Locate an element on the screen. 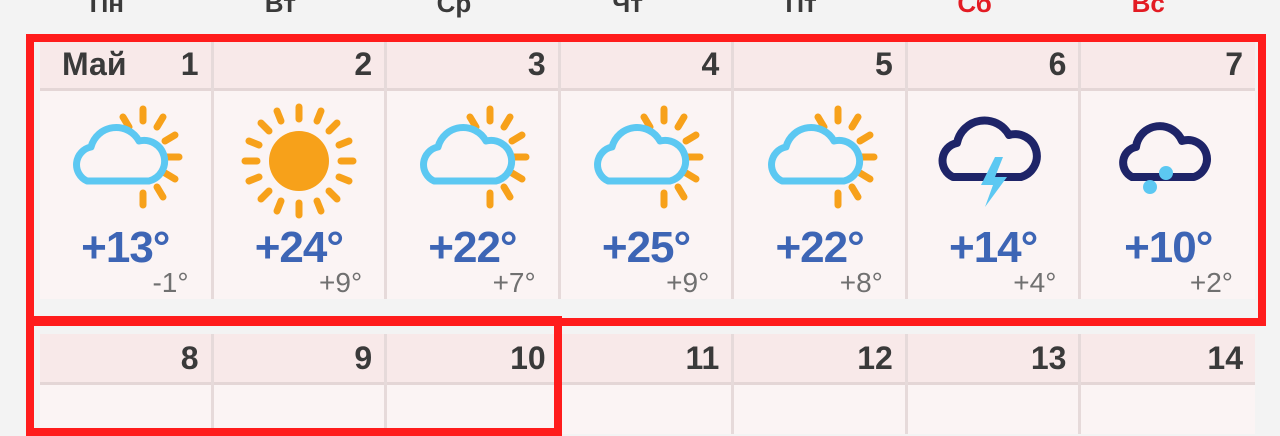 This screenshot has width=1280, height=436. date-header: 6 is located at coordinates (993, 65).